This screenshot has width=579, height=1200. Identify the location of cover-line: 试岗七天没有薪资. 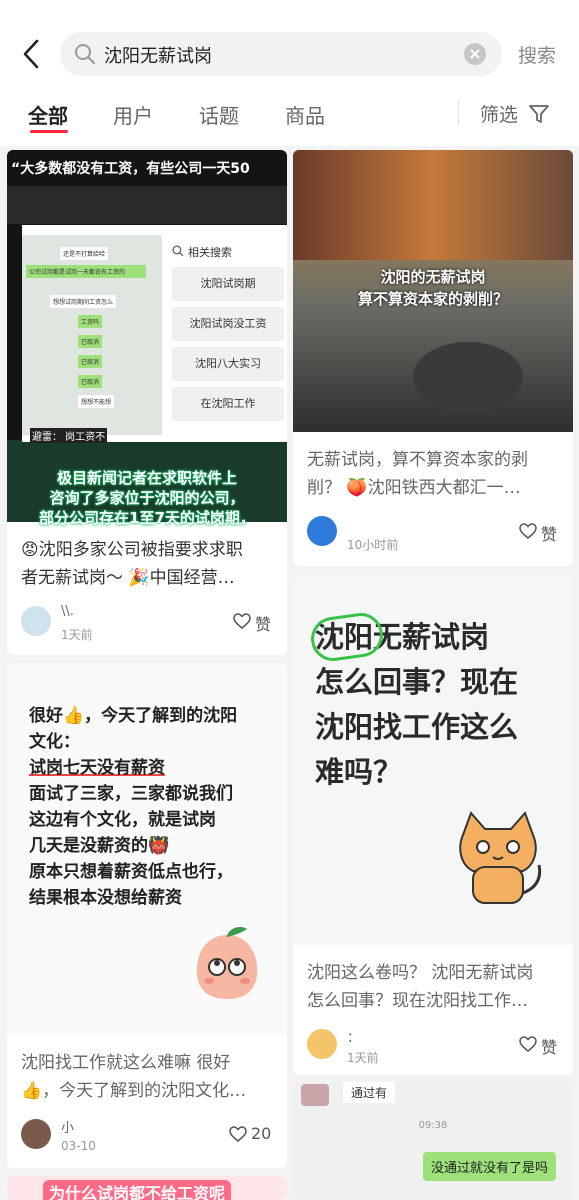
(97, 768).